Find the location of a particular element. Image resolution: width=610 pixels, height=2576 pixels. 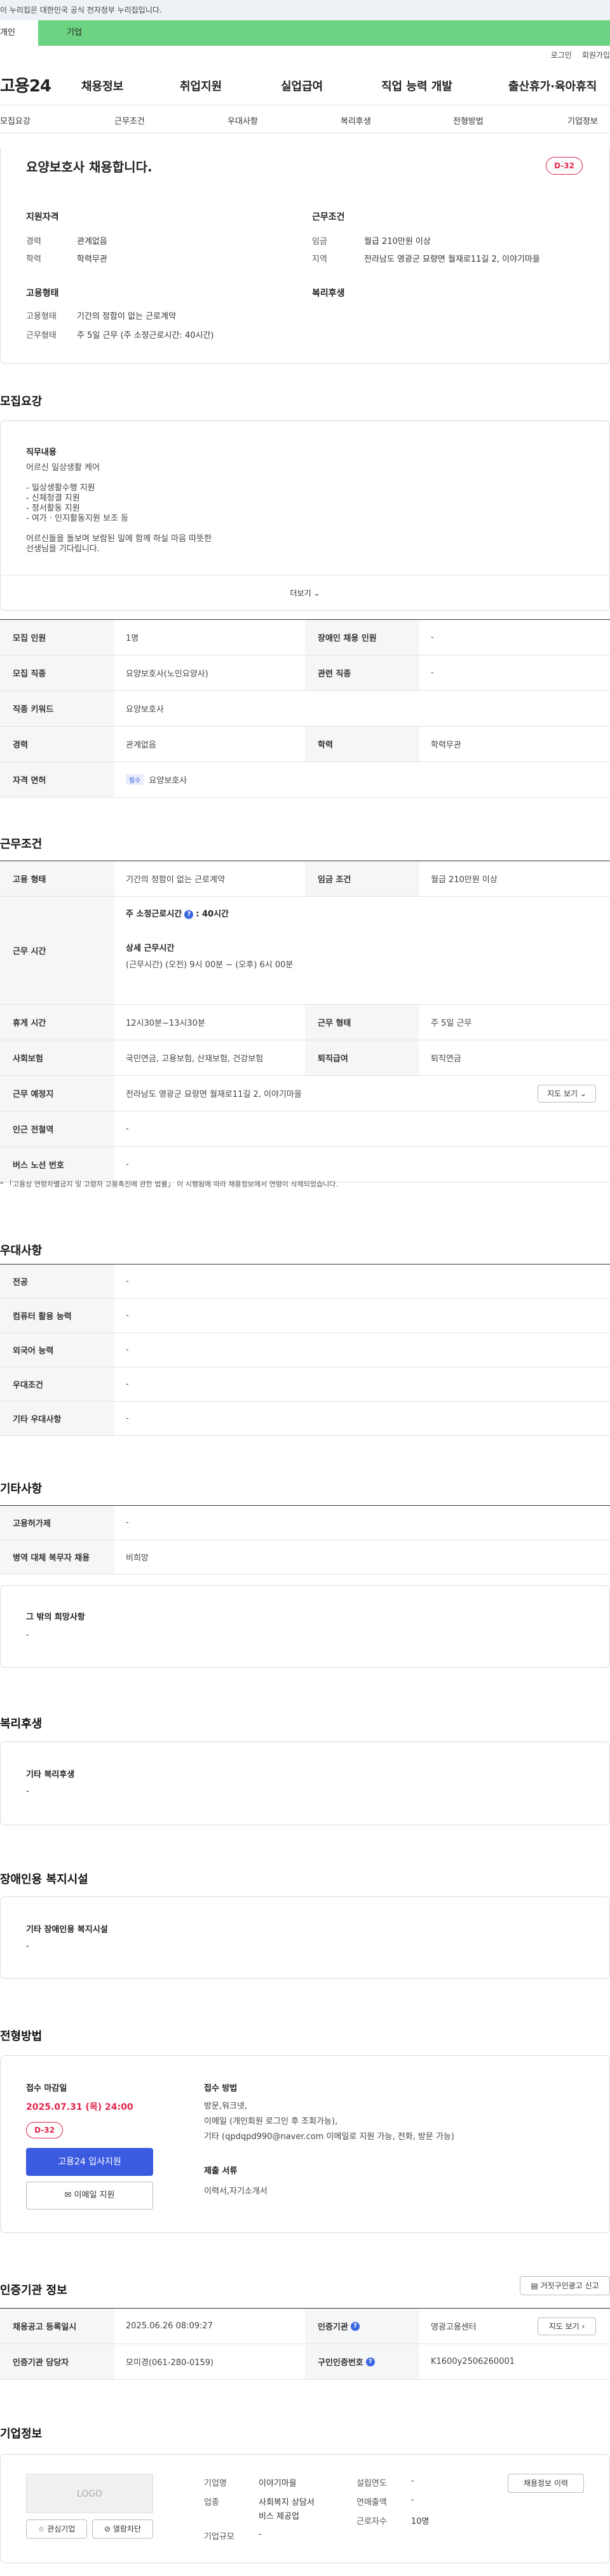

disabled-box-title: 기타 장애인용 복지시설 is located at coordinates (67, 1930).